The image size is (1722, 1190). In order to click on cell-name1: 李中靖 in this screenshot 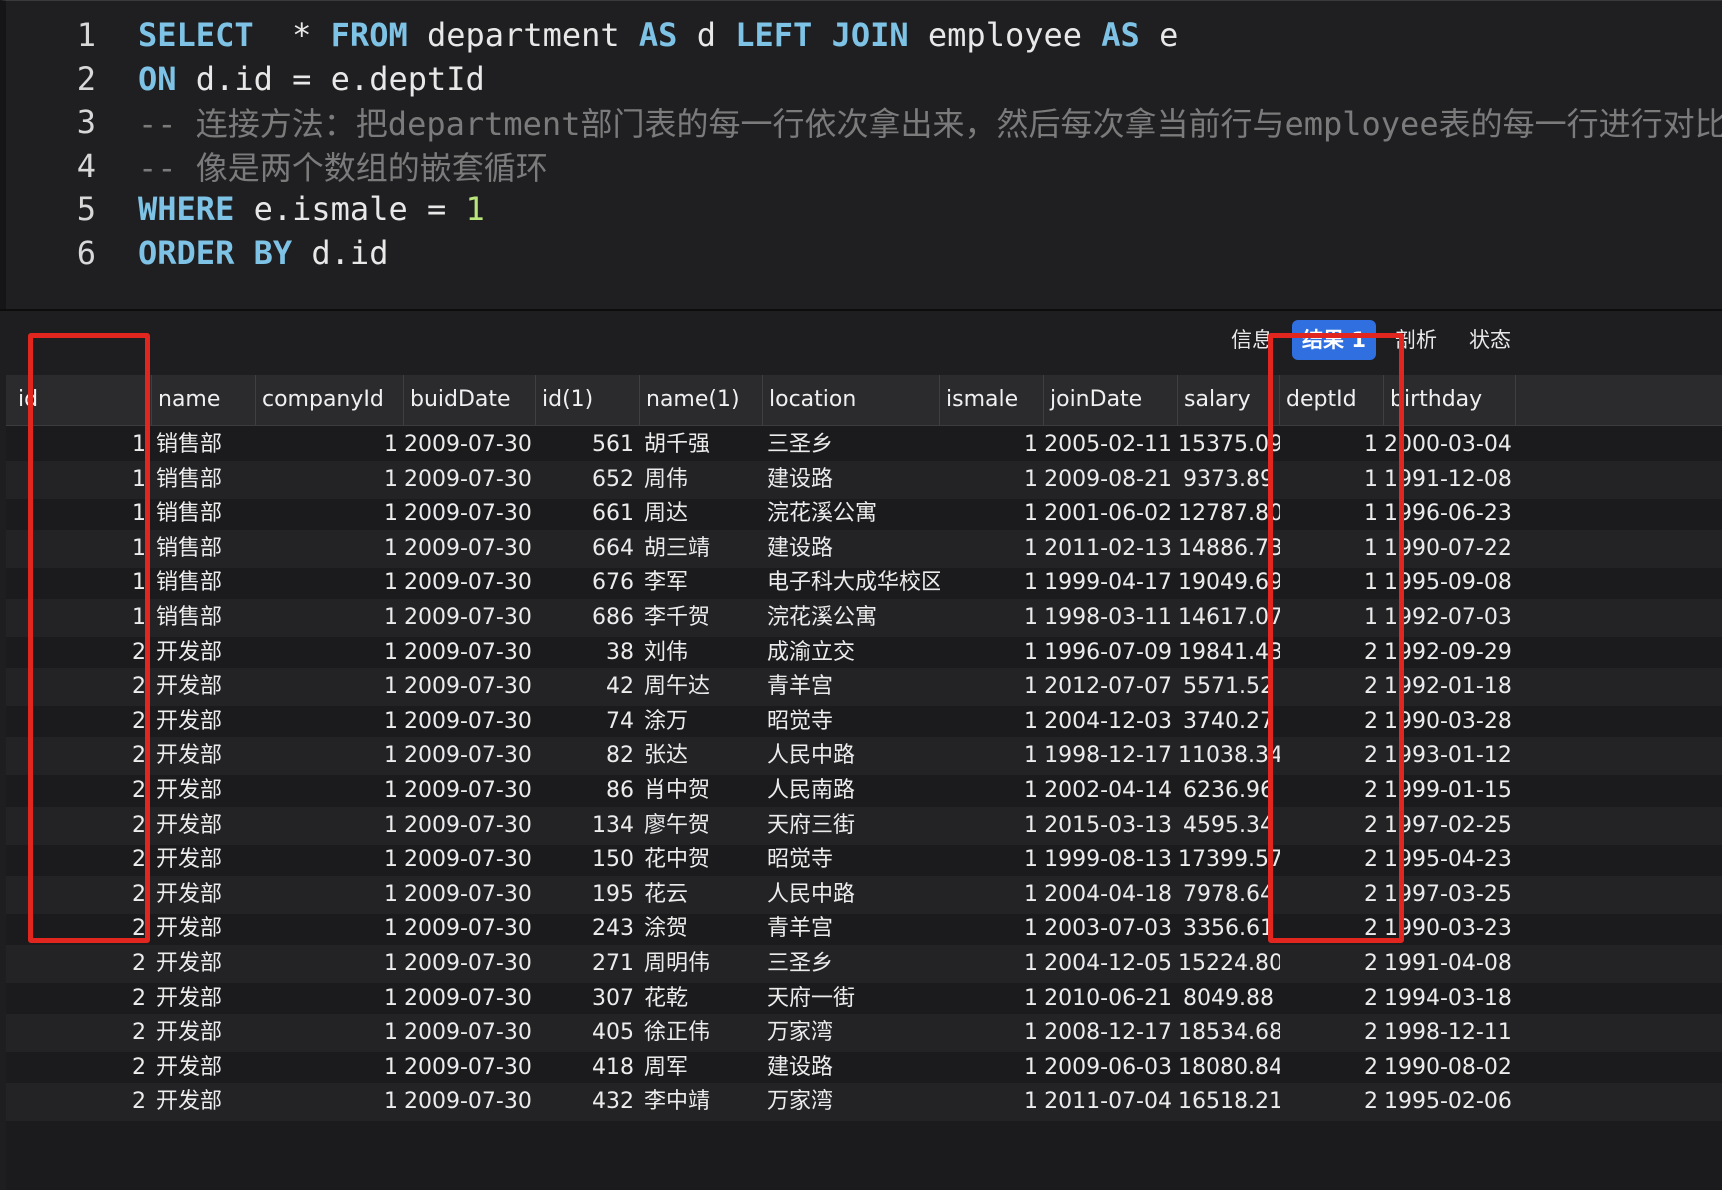, I will do `click(701, 1102)`.